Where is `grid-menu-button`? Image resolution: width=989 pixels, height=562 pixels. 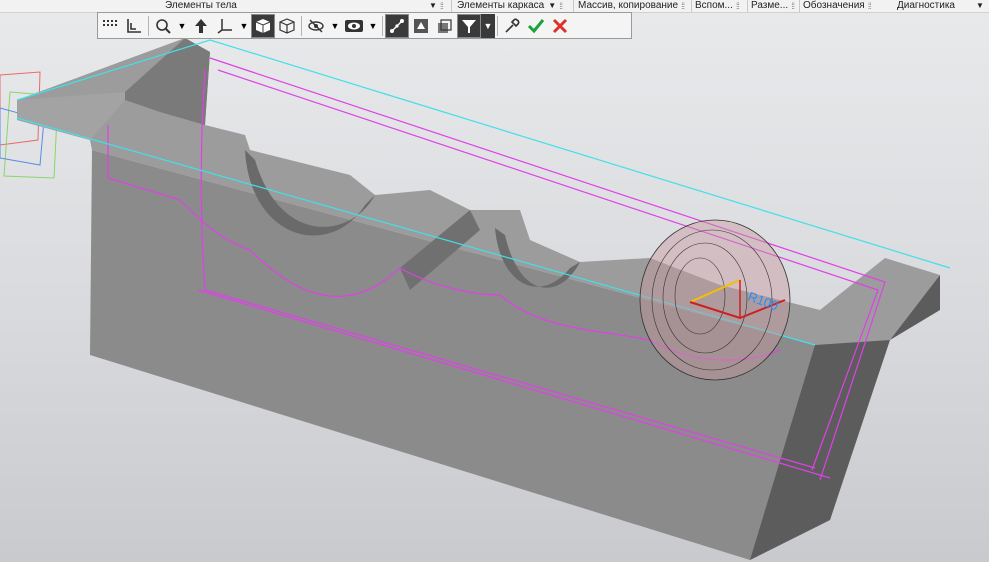
grid-menu-button is located at coordinates (110, 26).